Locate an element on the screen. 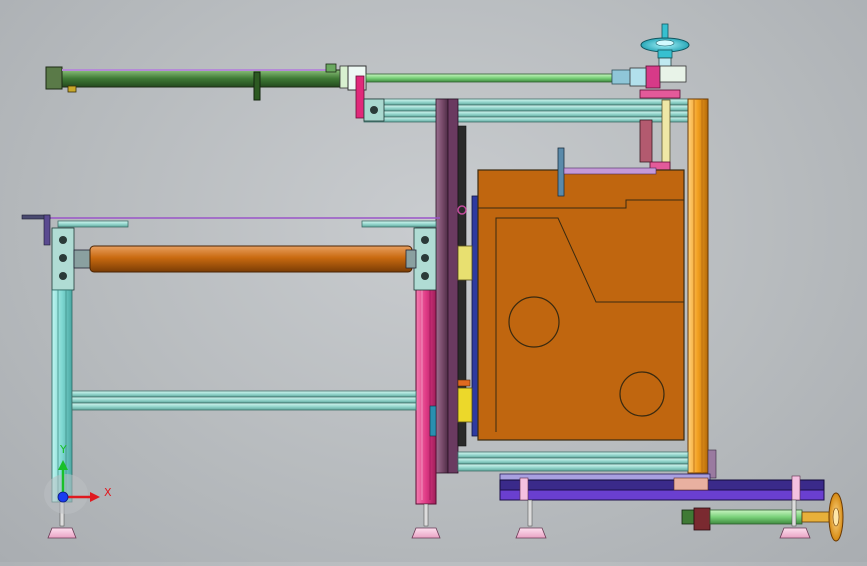 This screenshot has width=867, height=566. lower-left-rails is located at coordinates (244, 400).